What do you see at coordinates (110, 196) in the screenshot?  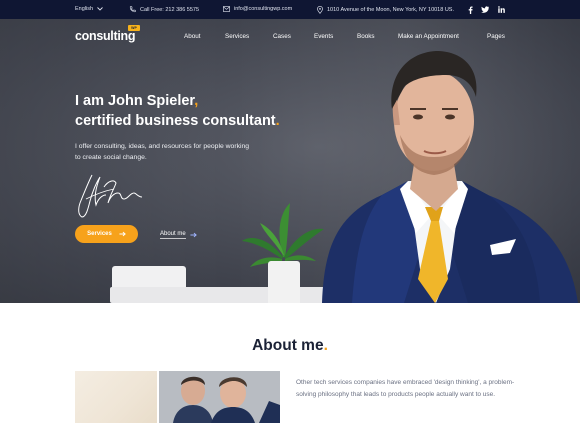 I see `signature-image` at bounding box center [110, 196].